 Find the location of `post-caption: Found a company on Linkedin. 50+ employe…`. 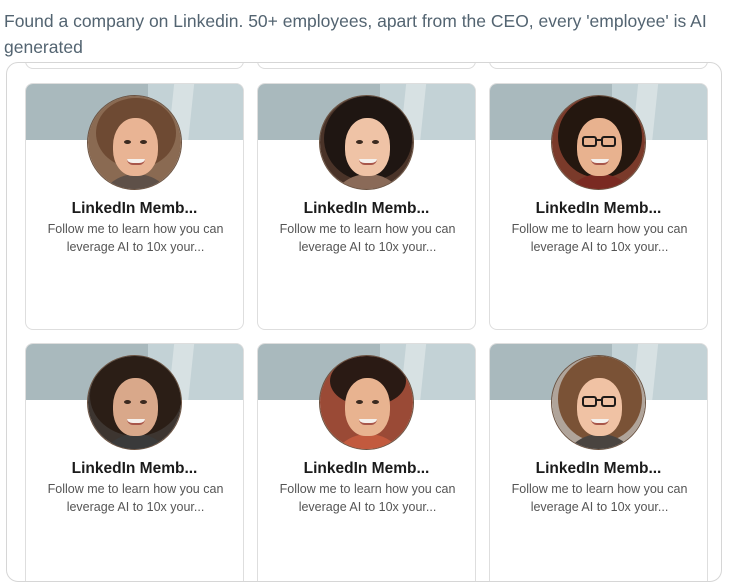

post-caption: Found a company on Linkedin. 50+ employe… is located at coordinates (355, 34).